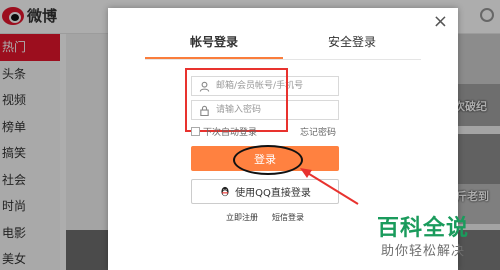 The image size is (500, 270). I want to click on tab-secure-login: 安全登录, so click(352, 44).